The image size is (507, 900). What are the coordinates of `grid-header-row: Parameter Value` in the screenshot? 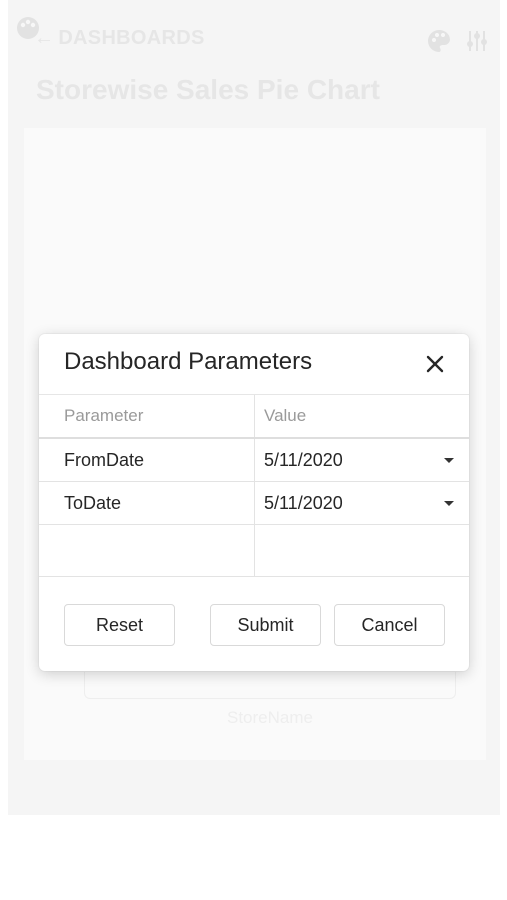 It's located at (254, 417).